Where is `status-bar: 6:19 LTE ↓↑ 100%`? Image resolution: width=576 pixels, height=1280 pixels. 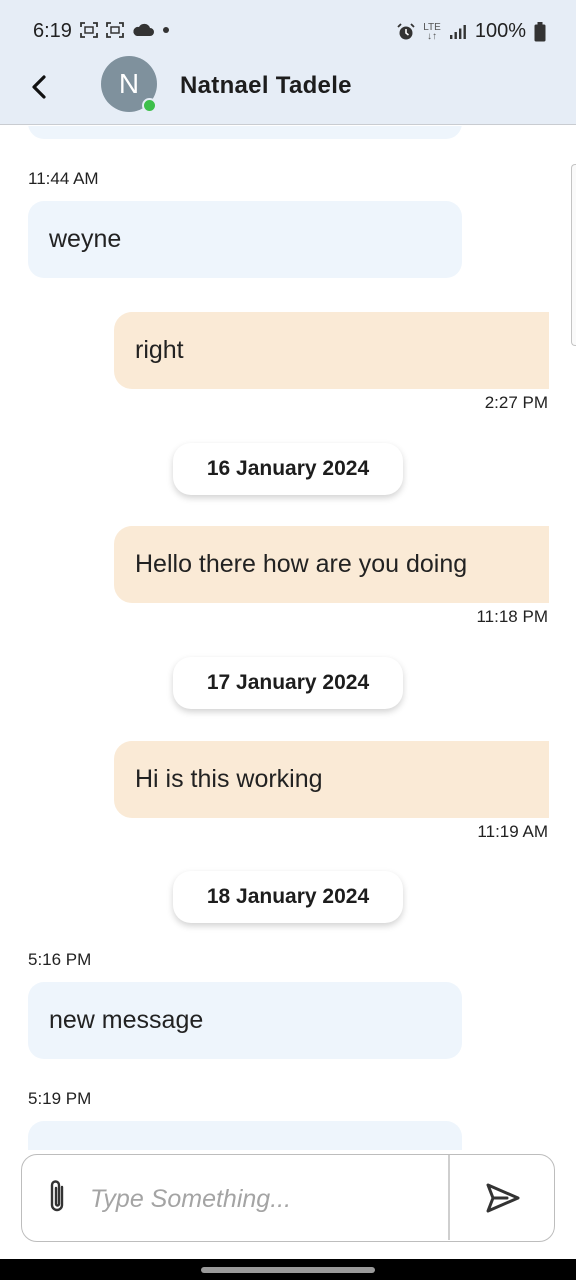 status-bar: 6:19 LTE ↓↑ 100% is located at coordinates (288, 32).